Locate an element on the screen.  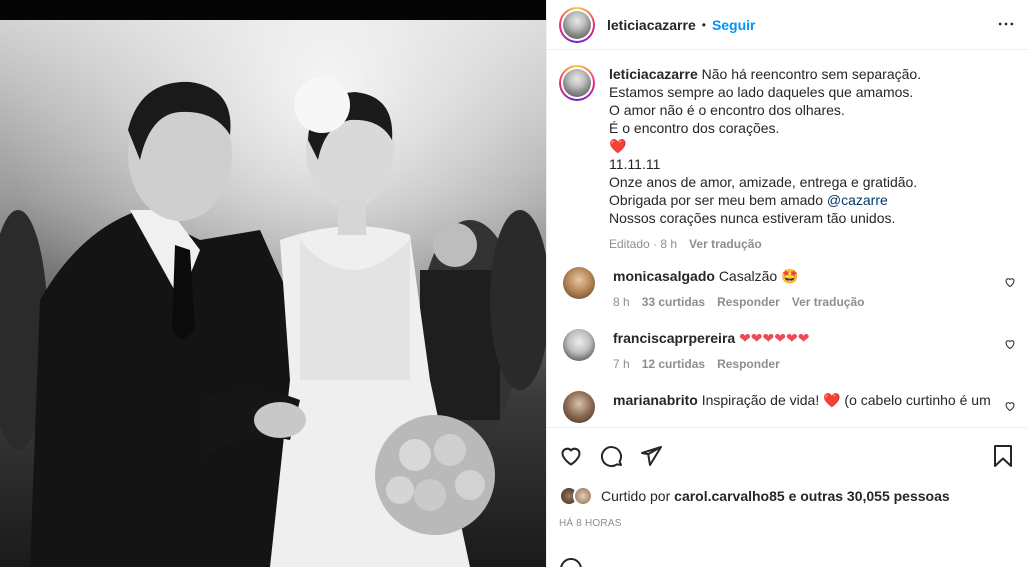
comment-text: Casalzão 🤩 is located at coordinates (758, 276).